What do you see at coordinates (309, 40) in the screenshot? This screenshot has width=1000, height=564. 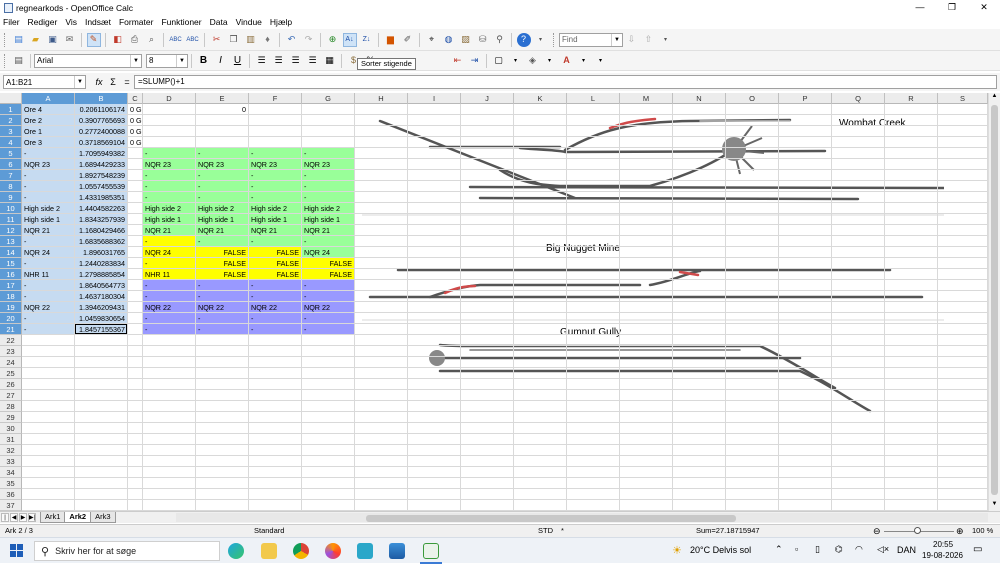 I see `redo-icon: ↷` at bounding box center [309, 40].